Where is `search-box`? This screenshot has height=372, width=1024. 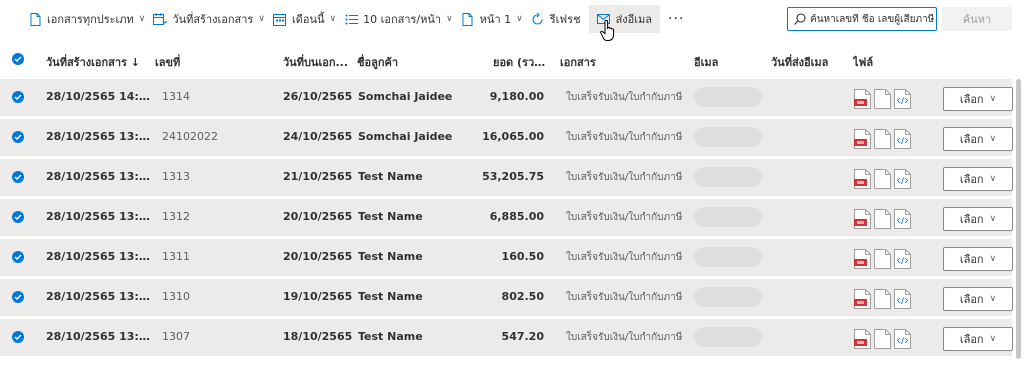 search-box is located at coordinates (862, 19).